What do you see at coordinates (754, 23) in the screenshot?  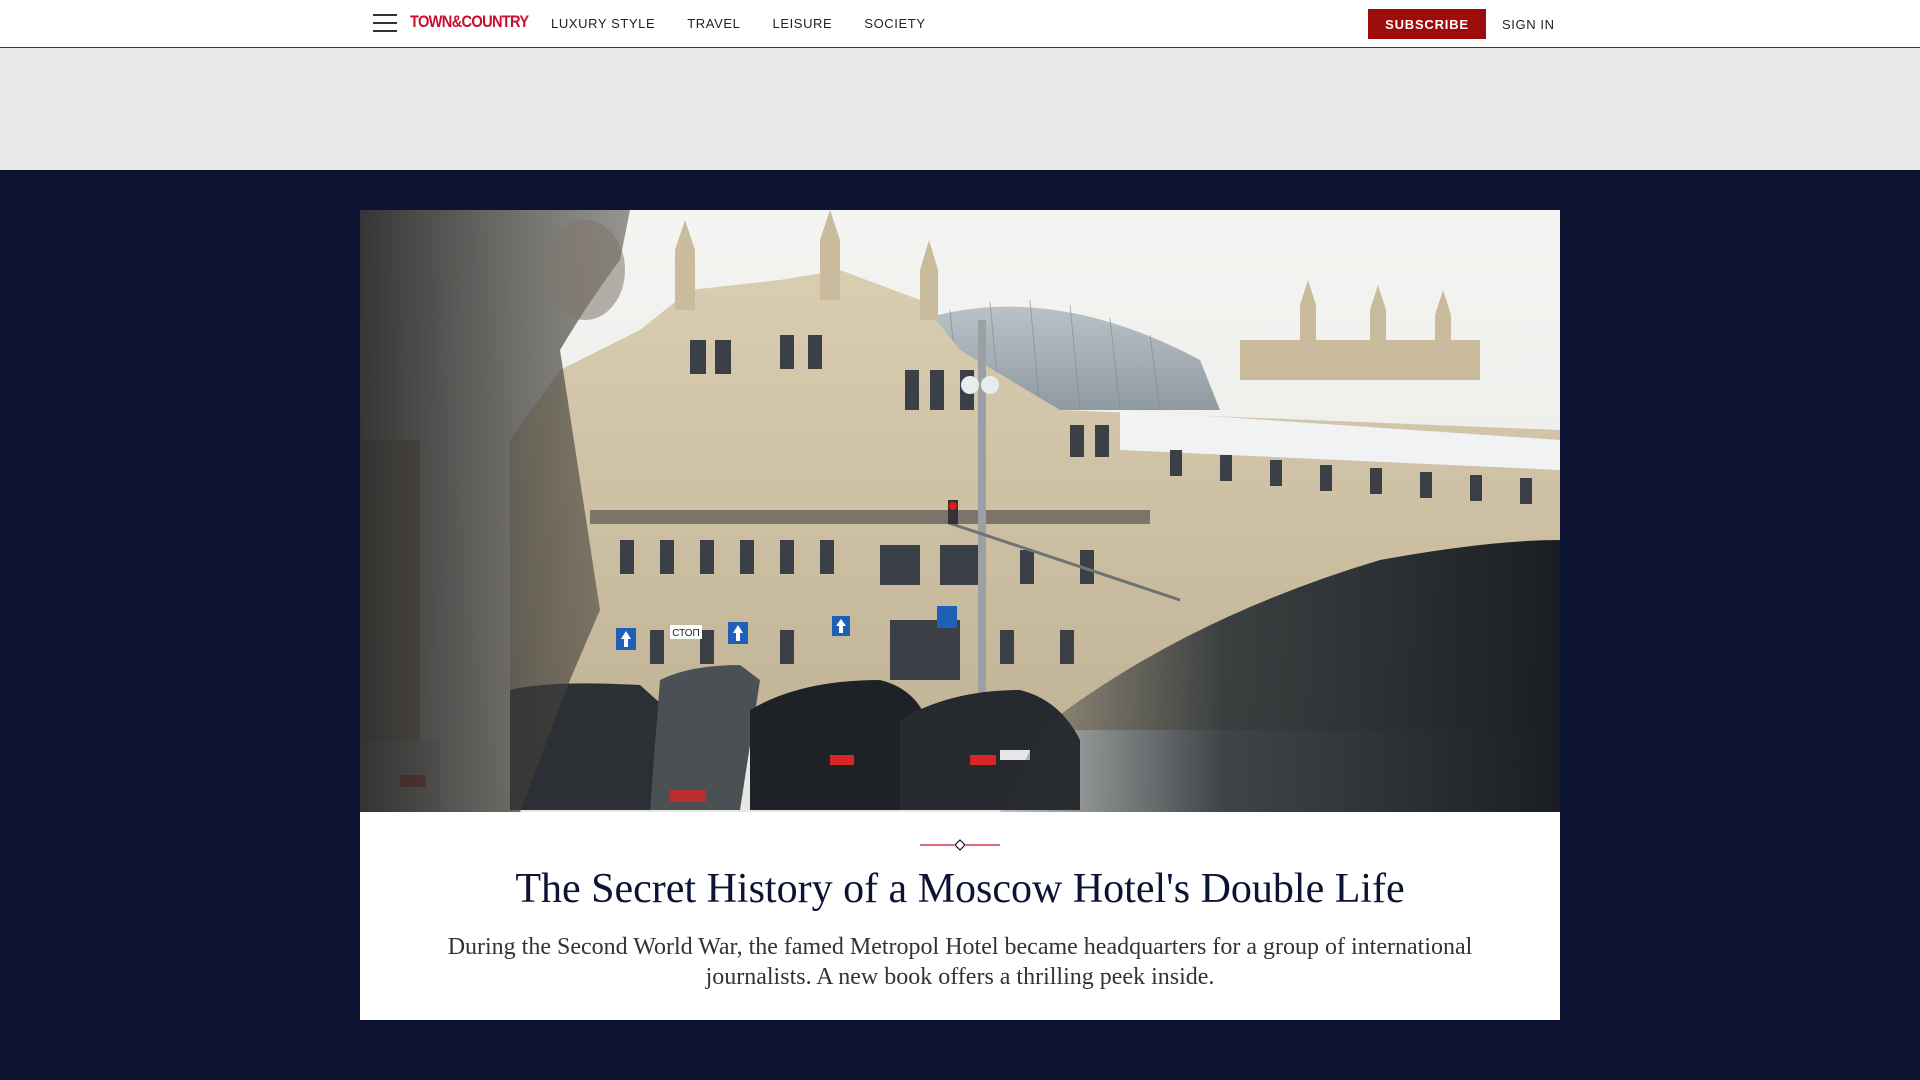 I see `primary-nav: LUXURY STYLE TRAVEL LEISURE SOCIETY` at bounding box center [754, 23].